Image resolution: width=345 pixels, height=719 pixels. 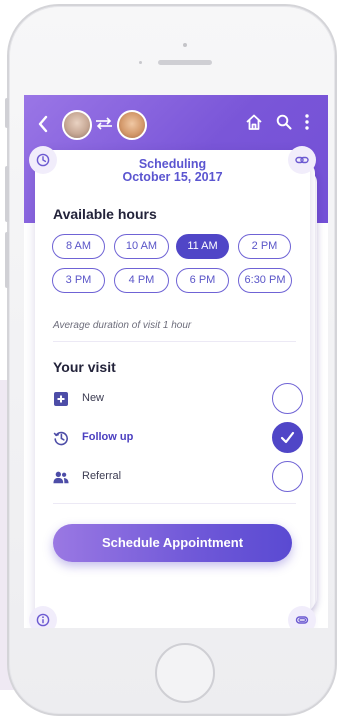 What do you see at coordinates (254, 122) in the screenshot?
I see `home-icon` at bounding box center [254, 122].